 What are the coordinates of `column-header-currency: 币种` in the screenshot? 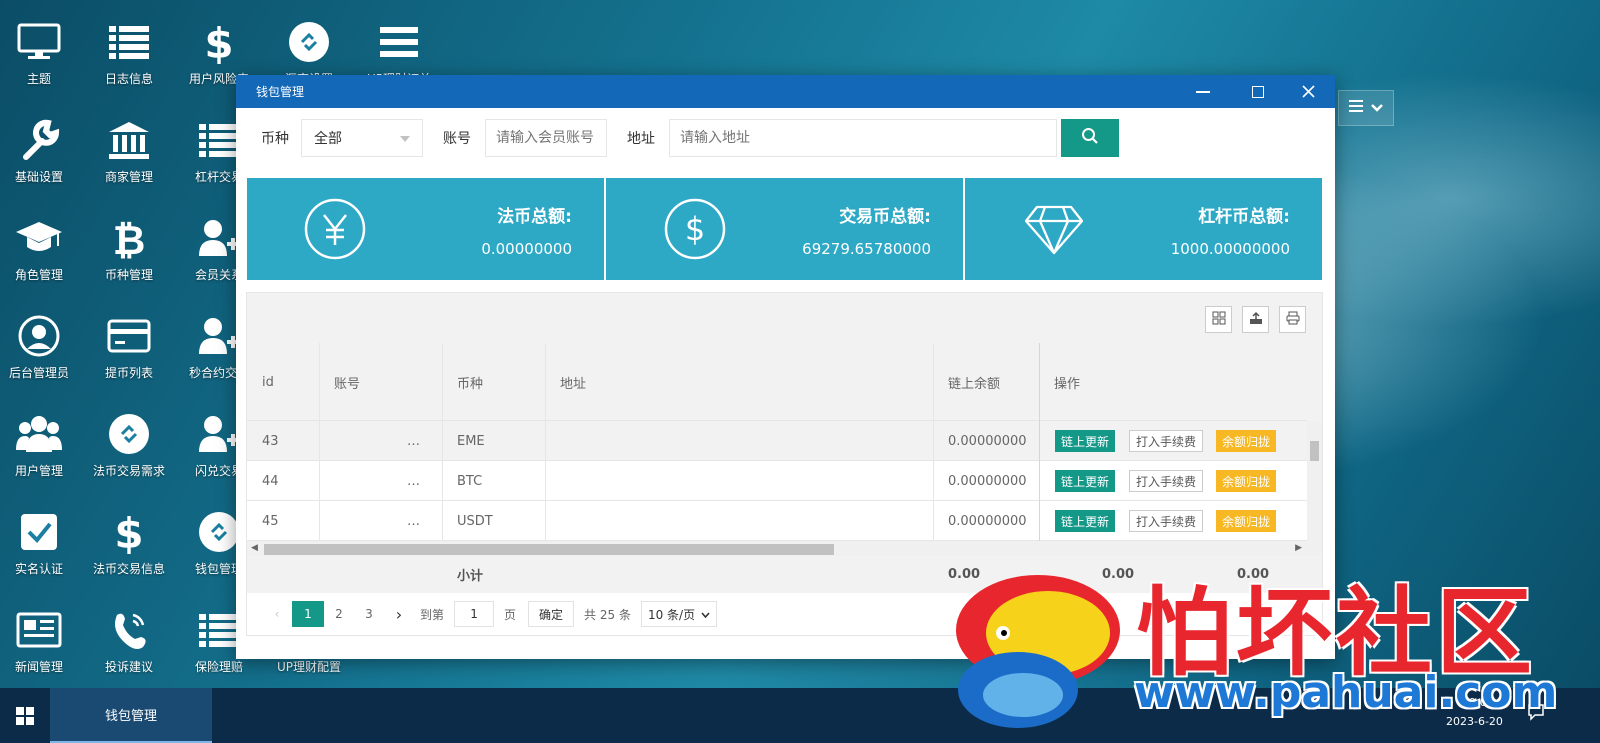 It's located at (493, 382).